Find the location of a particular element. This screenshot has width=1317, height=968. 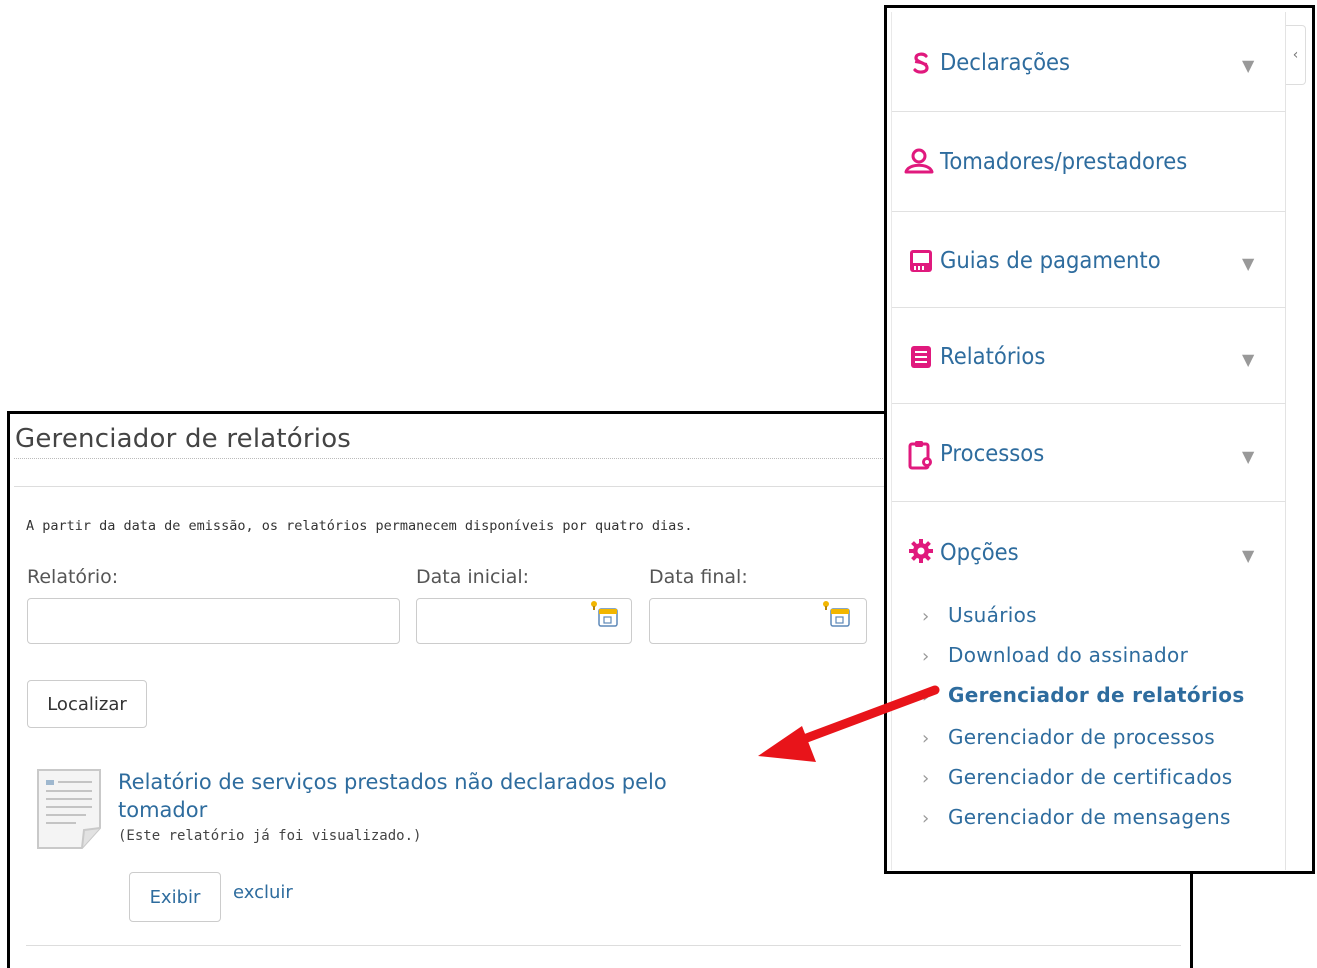

payment-slip-icon is located at coordinates (921, 261).